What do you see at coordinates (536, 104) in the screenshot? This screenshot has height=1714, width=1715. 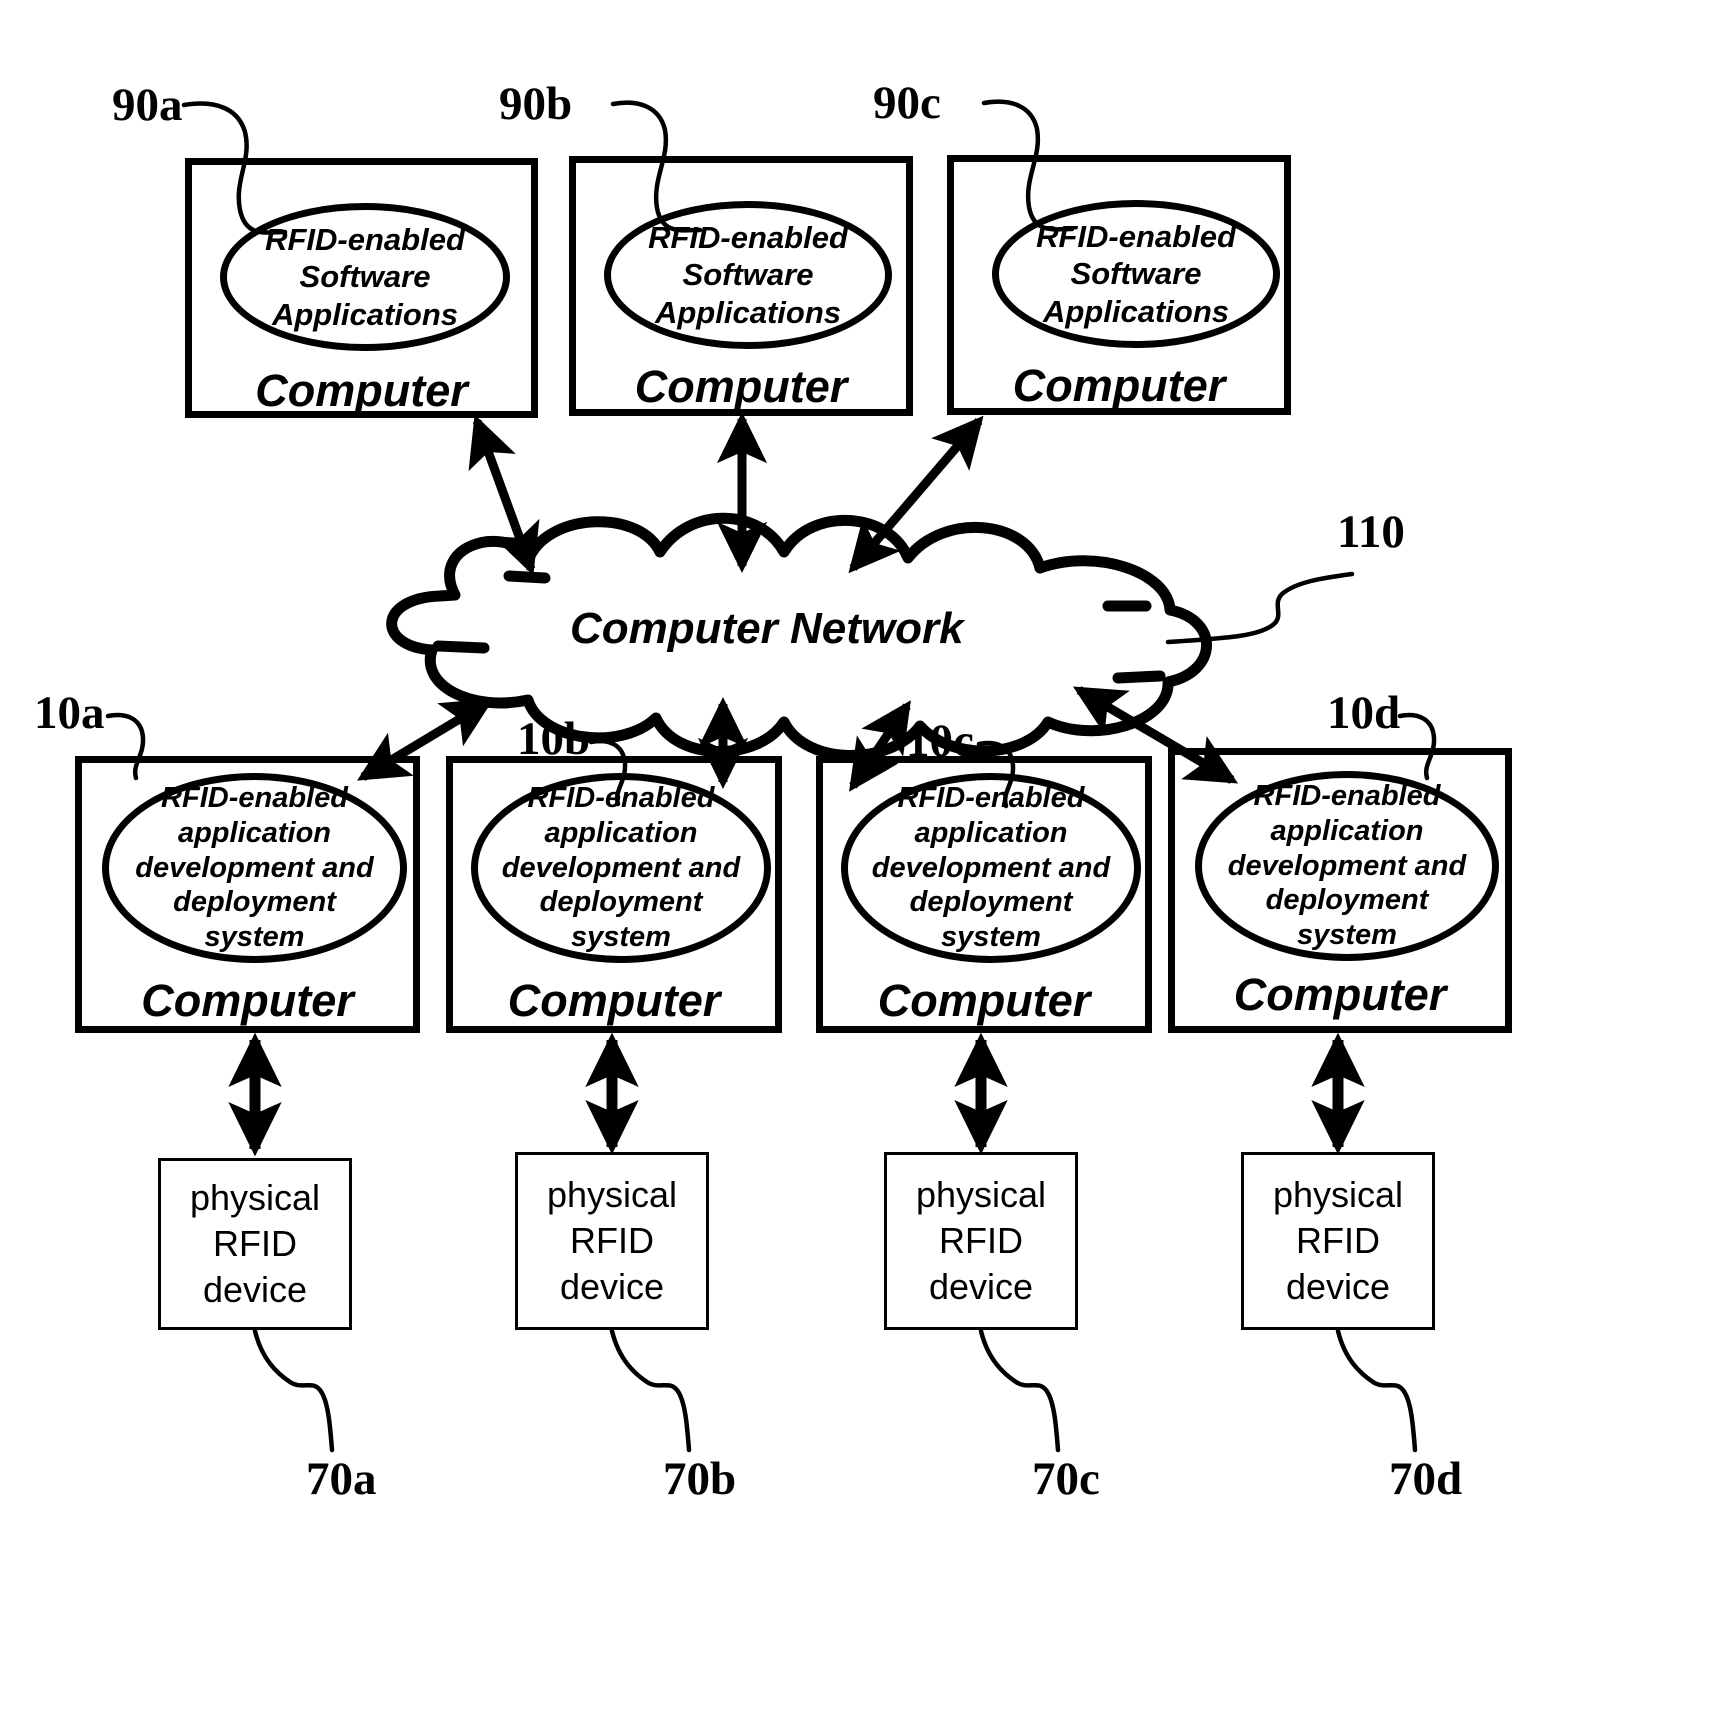 I see `ref-label-90b: 90b` at bounding box center [536, 104].